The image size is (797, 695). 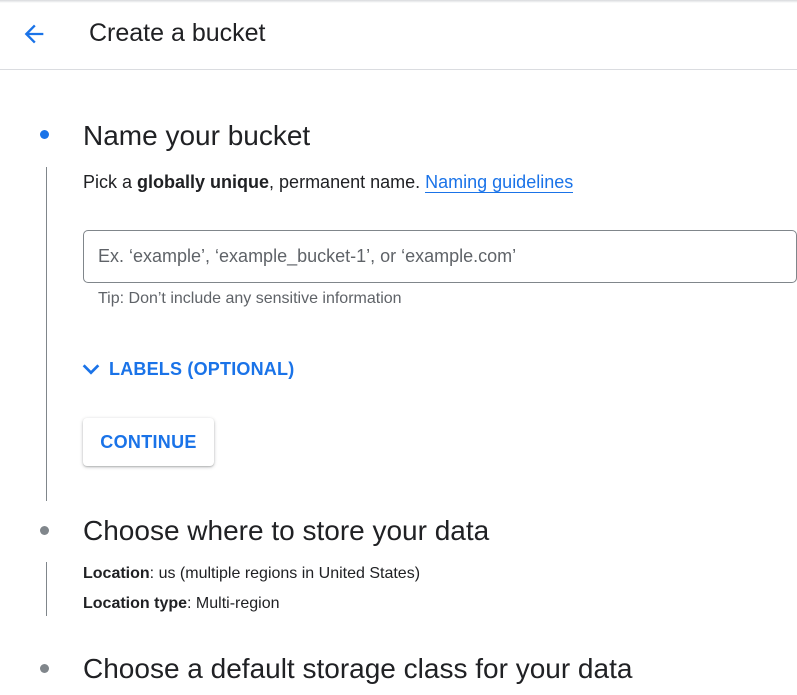 What do you see at coordinates (110, 182) in the screenshot?
I see `description-text: Pick a` at bounding box center [110, 182].